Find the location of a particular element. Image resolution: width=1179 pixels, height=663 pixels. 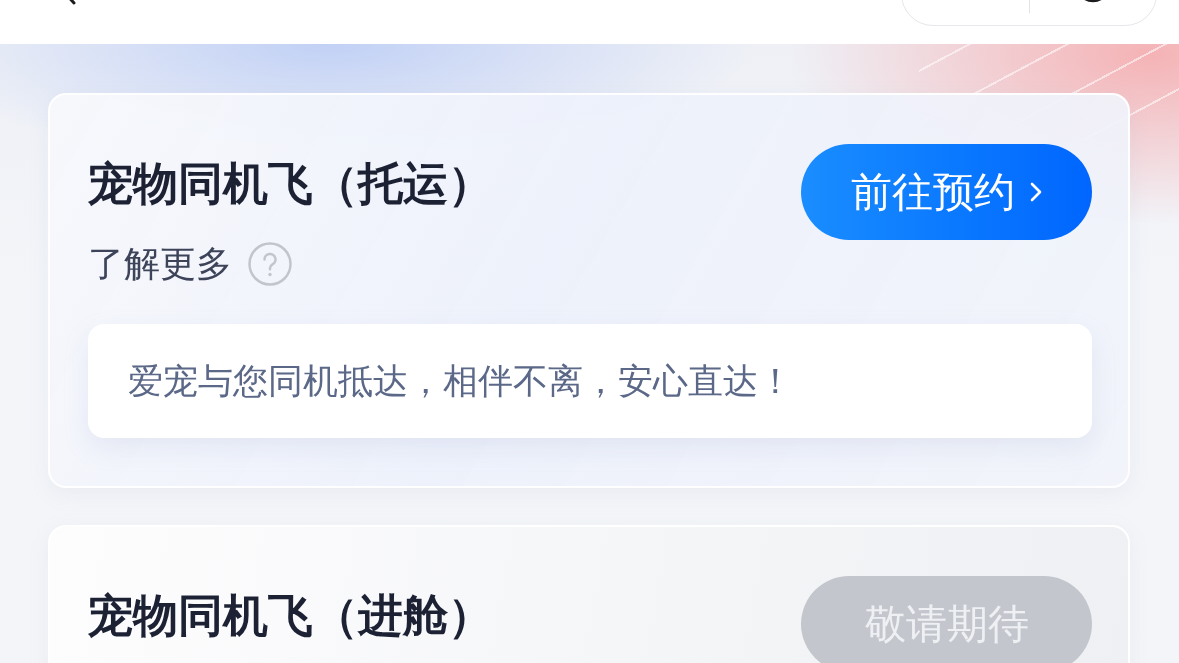

service-title: 宠物同机飞（托运） is located at coordinates (290, 184).